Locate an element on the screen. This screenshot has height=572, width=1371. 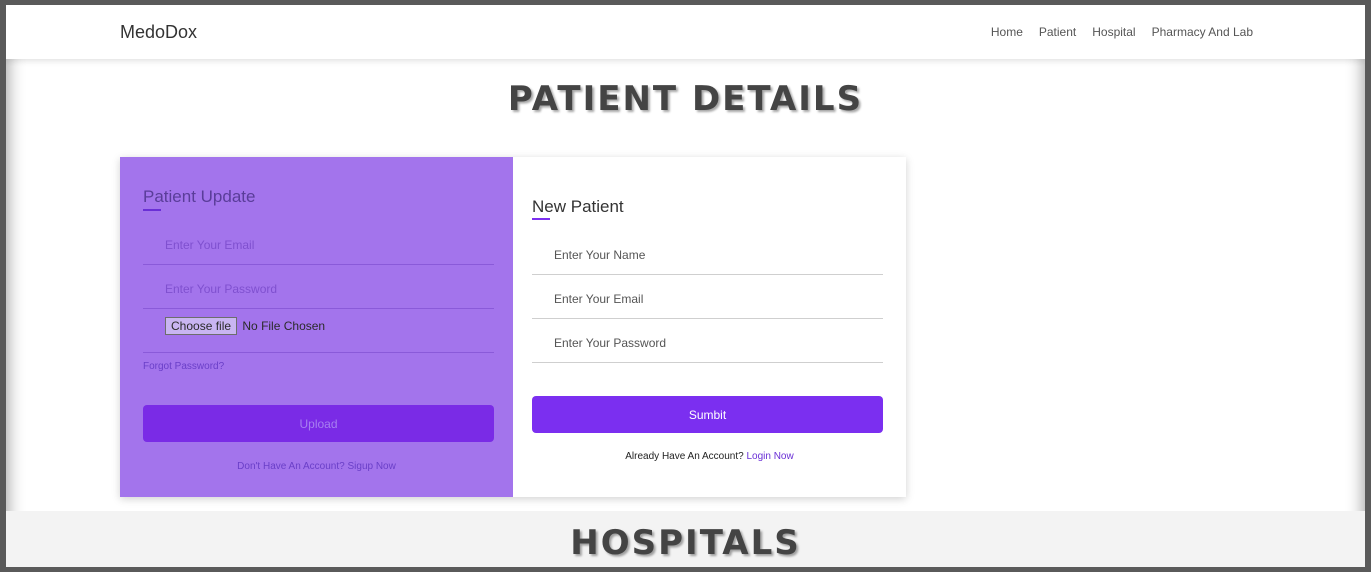
forgot-password-link: Forgot Password? is located at coordinates (183, 366).